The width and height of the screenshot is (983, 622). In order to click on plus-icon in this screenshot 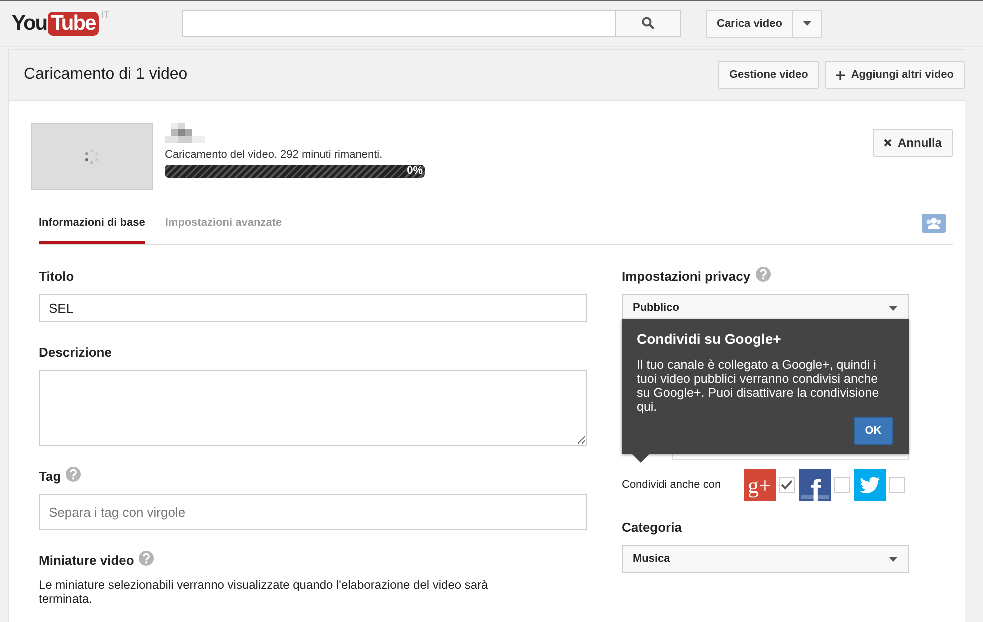, I will do `click(841, 75)`.